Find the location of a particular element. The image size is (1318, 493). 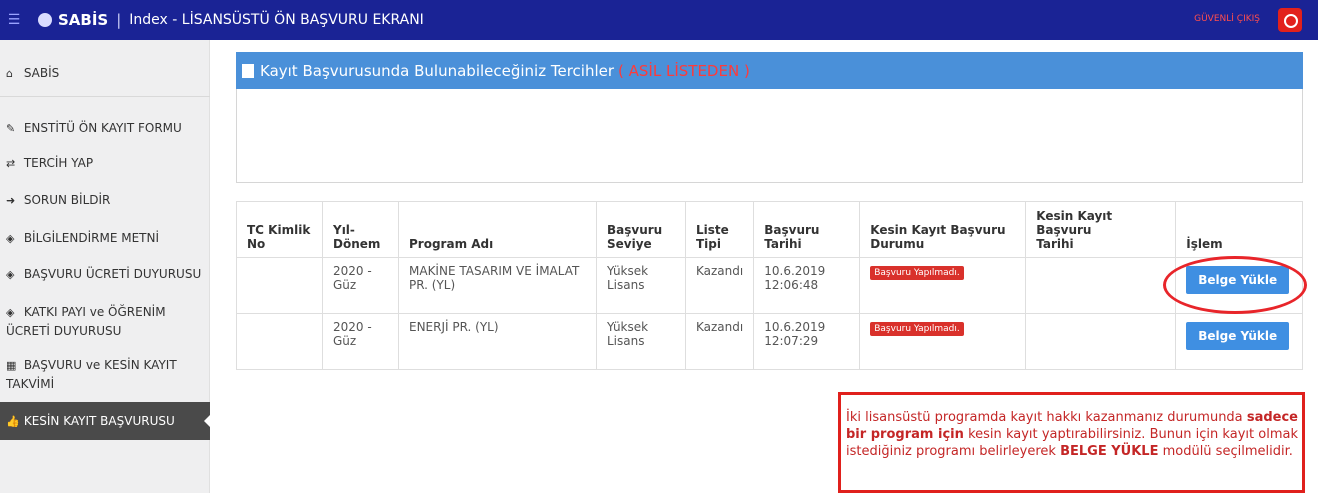

sidebar-item-sabis: ⌂ SABİS is located at coordinates (105, 73).